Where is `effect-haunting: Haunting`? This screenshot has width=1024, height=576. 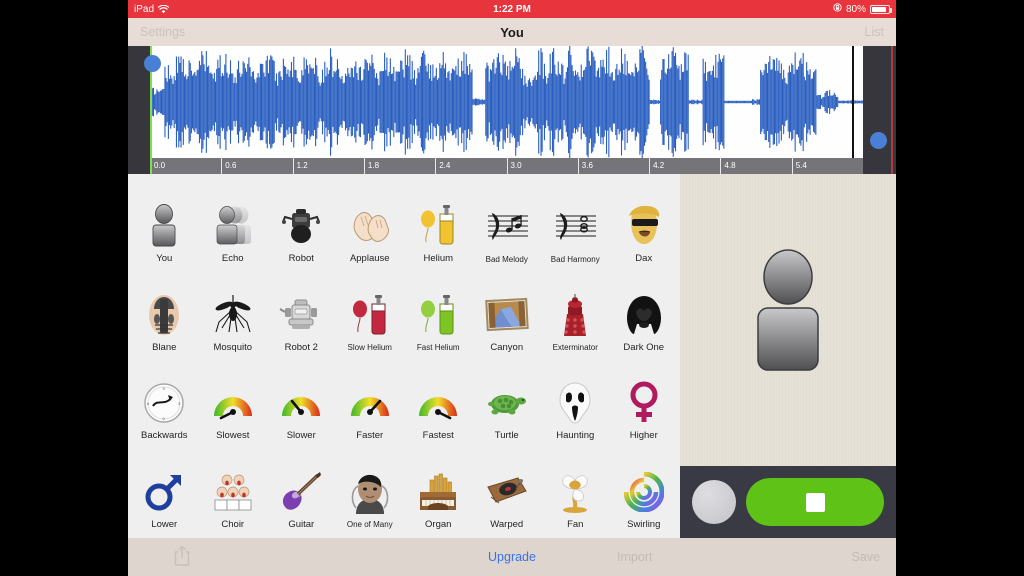 effect-haunting: Haunting is located at coordinates (575, 401).